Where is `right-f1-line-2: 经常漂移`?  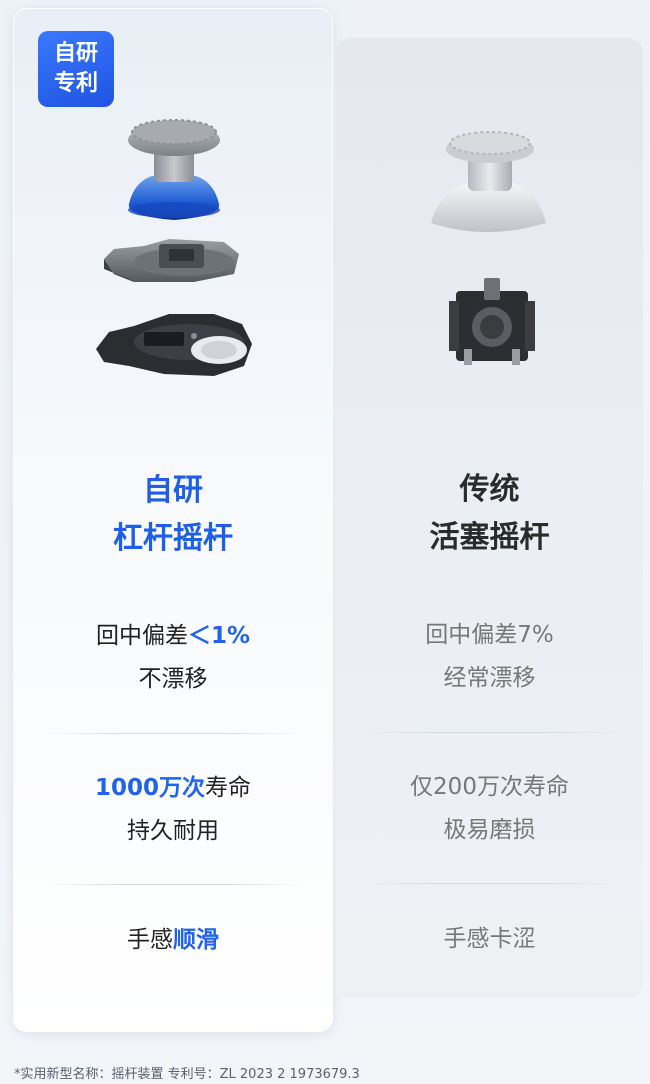 right-f1-line-2: 经常漂移 is located at coordinates (489, 678).